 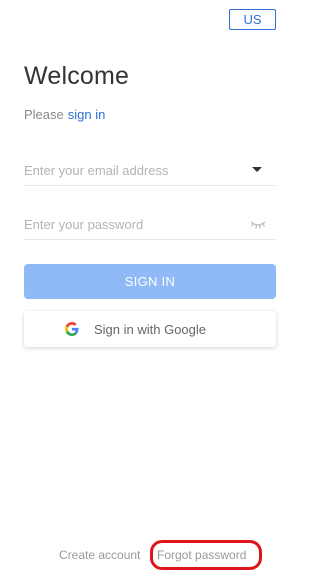 I want to click on google-sign-in-label: Sign in with Google, so click(x=150, y=329).